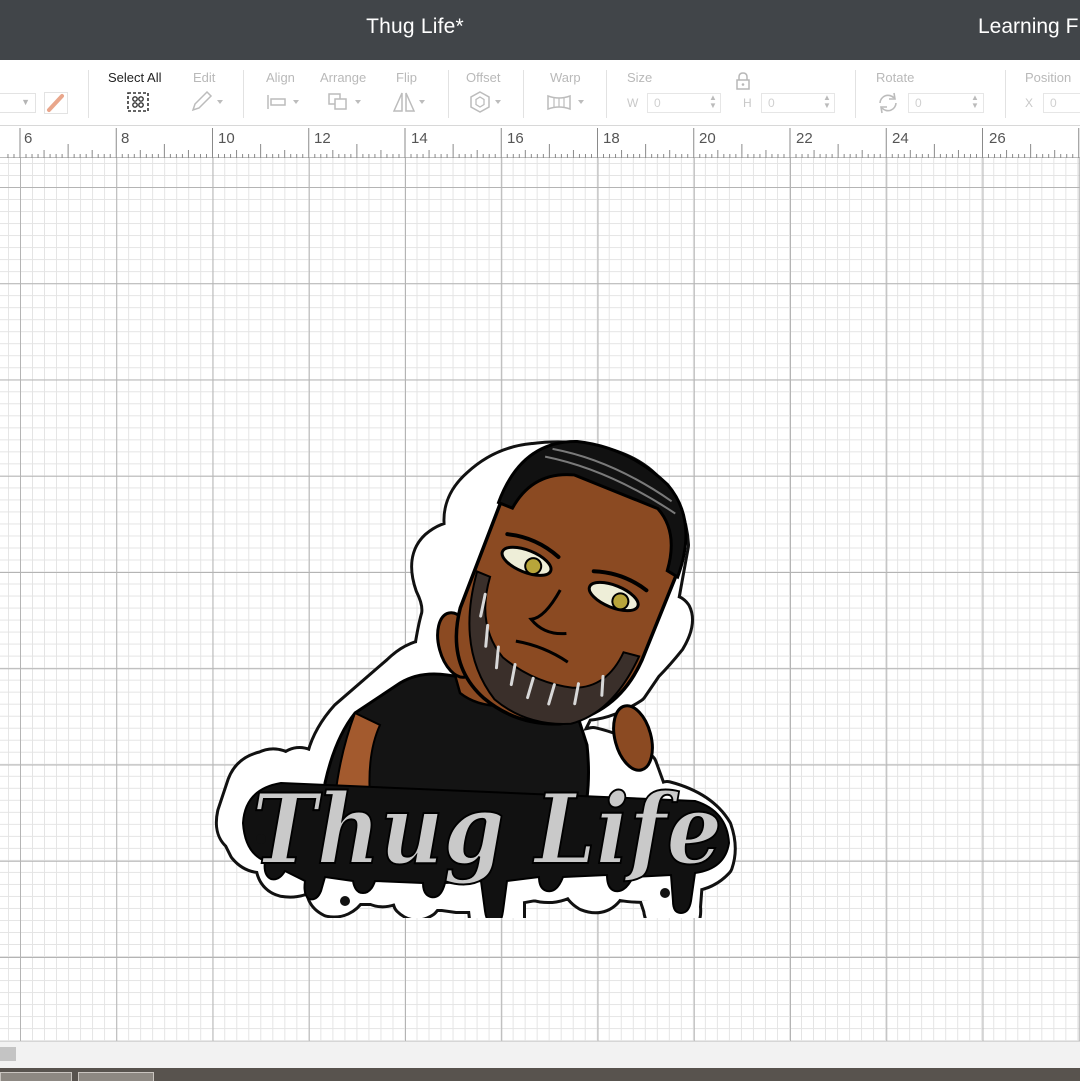 This screenshot has height=1081, width=1080. Describe the element at coordinates (540, 1055) in the screenshot. I see `horizontal-scrollbar` at that location.